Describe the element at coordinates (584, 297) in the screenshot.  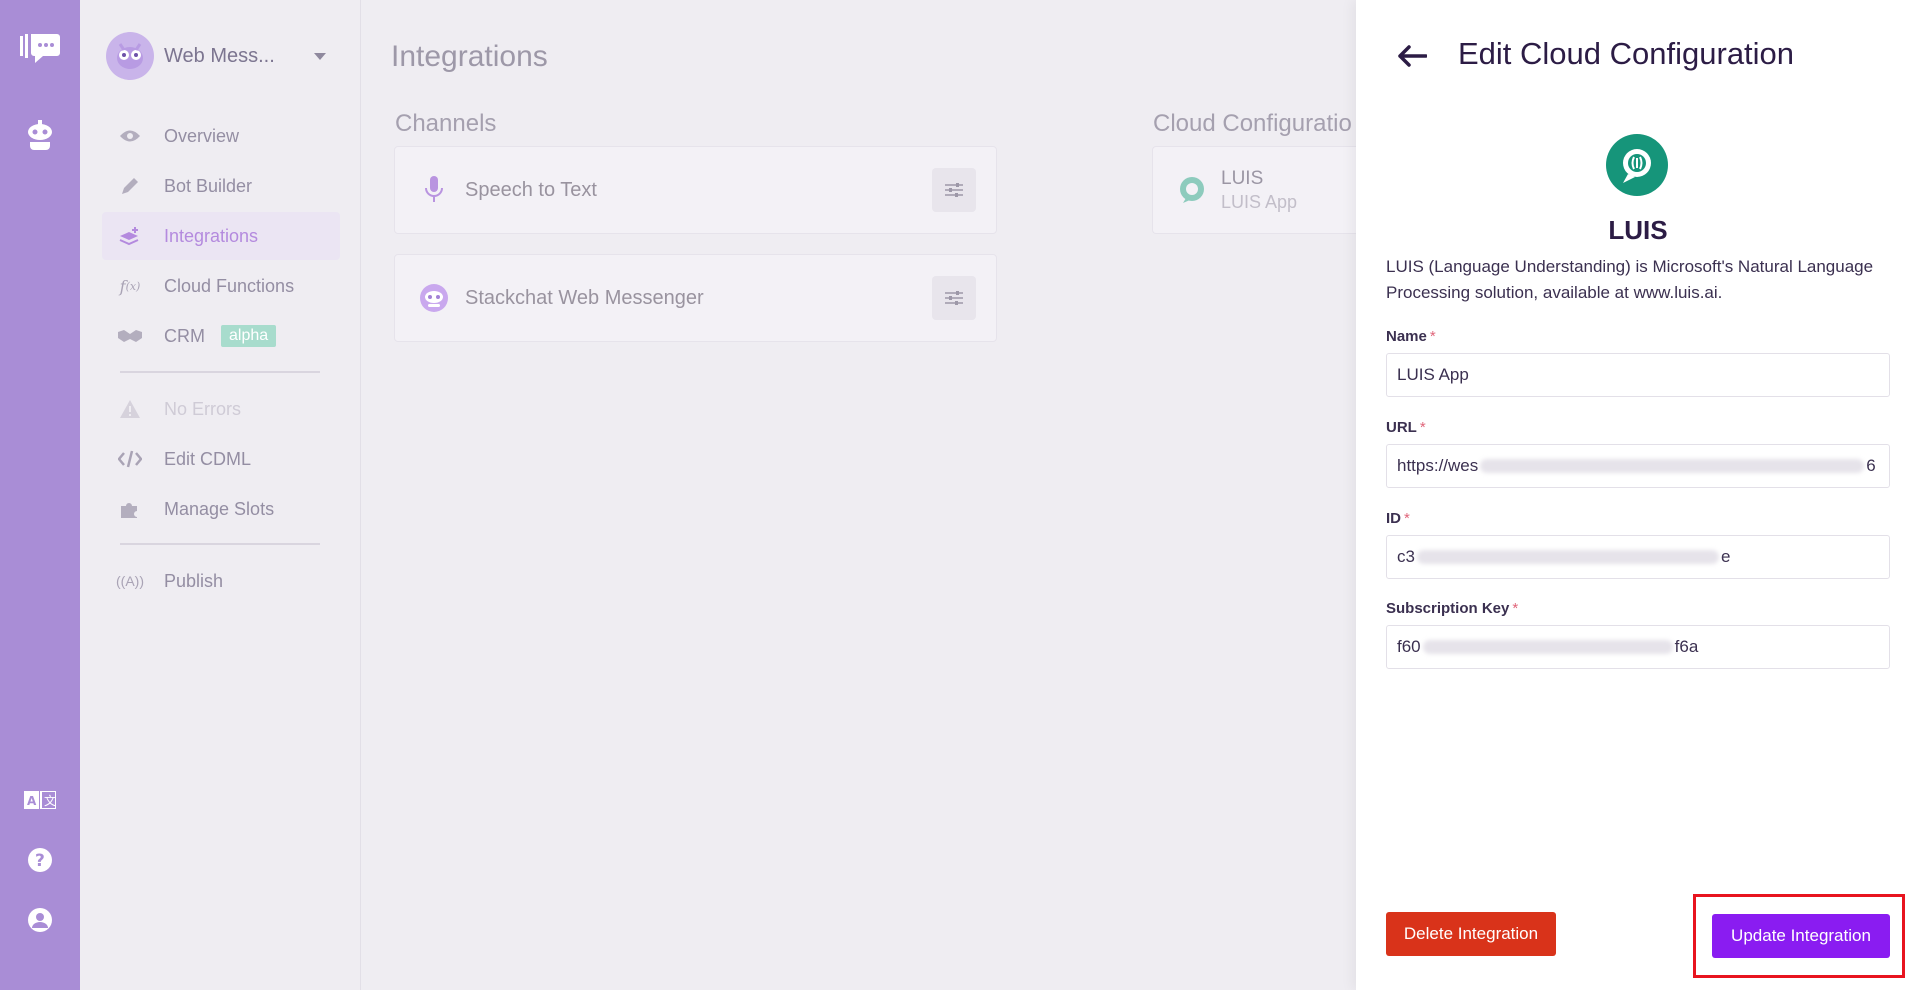
I see `channel-label: Stackchat Web Messenger` at that location.